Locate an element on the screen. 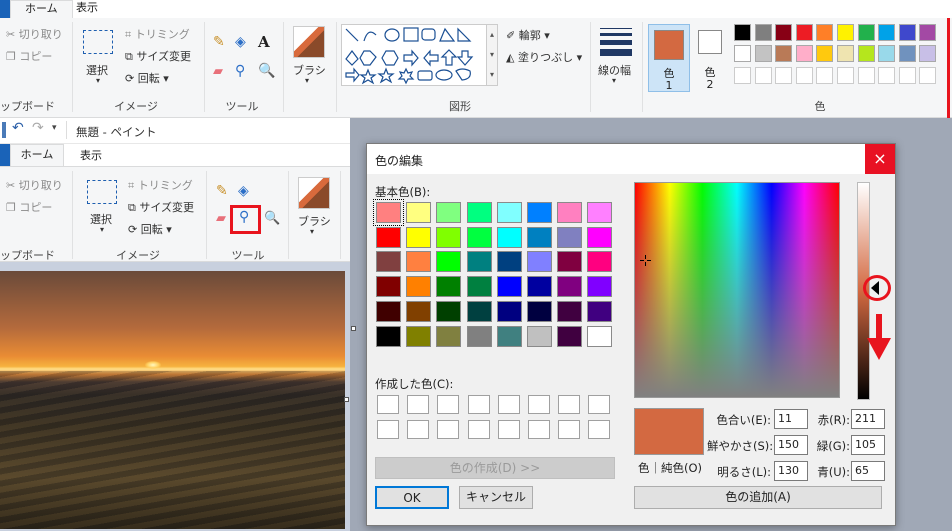 The width and height of the screenshot is (952, 531). fill-button: ◭ 塗りつぶし ▾ is located at coordinates (544, 57).